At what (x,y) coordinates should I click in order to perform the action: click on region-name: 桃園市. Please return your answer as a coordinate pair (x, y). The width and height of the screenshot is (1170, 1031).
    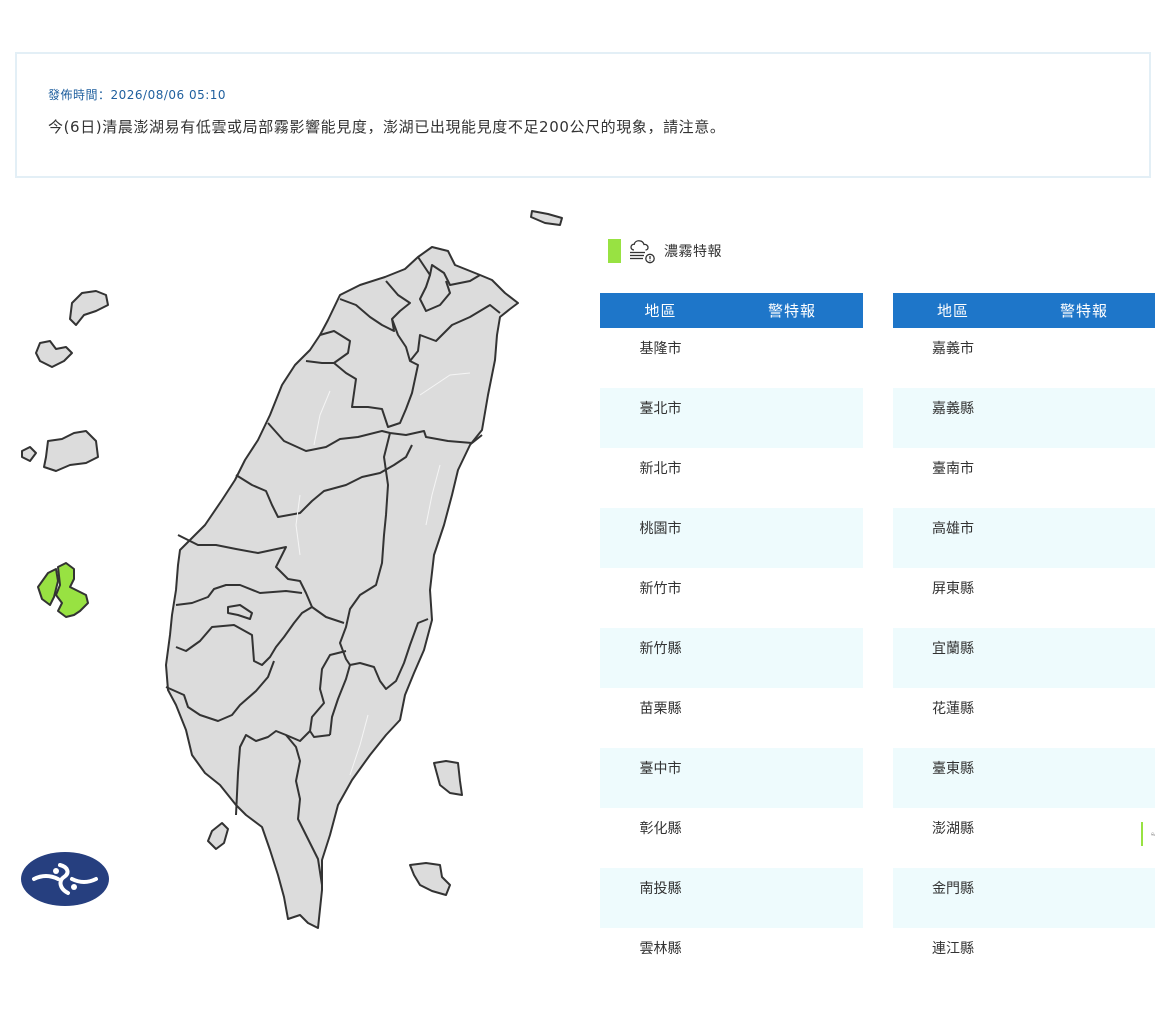
    Looking at the image, I should click on (660, 538).